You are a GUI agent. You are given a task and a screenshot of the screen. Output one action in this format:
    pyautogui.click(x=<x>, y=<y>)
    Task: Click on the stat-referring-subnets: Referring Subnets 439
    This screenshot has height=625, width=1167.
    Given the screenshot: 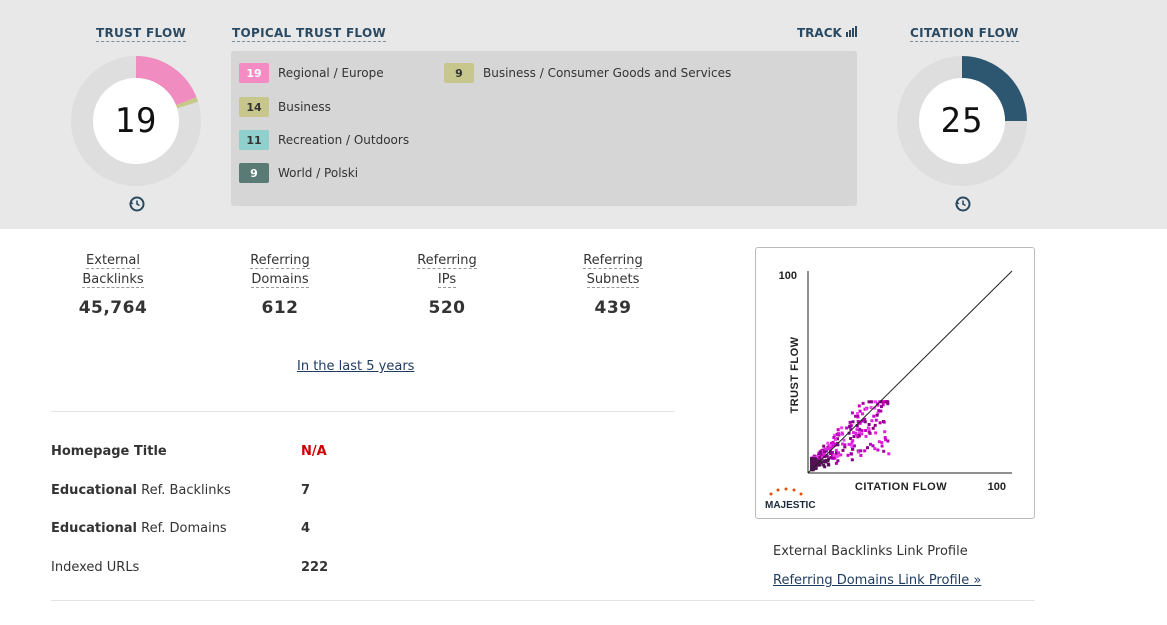 What is the action you would take?
    pyautogui.click(x=613, y=284)
    